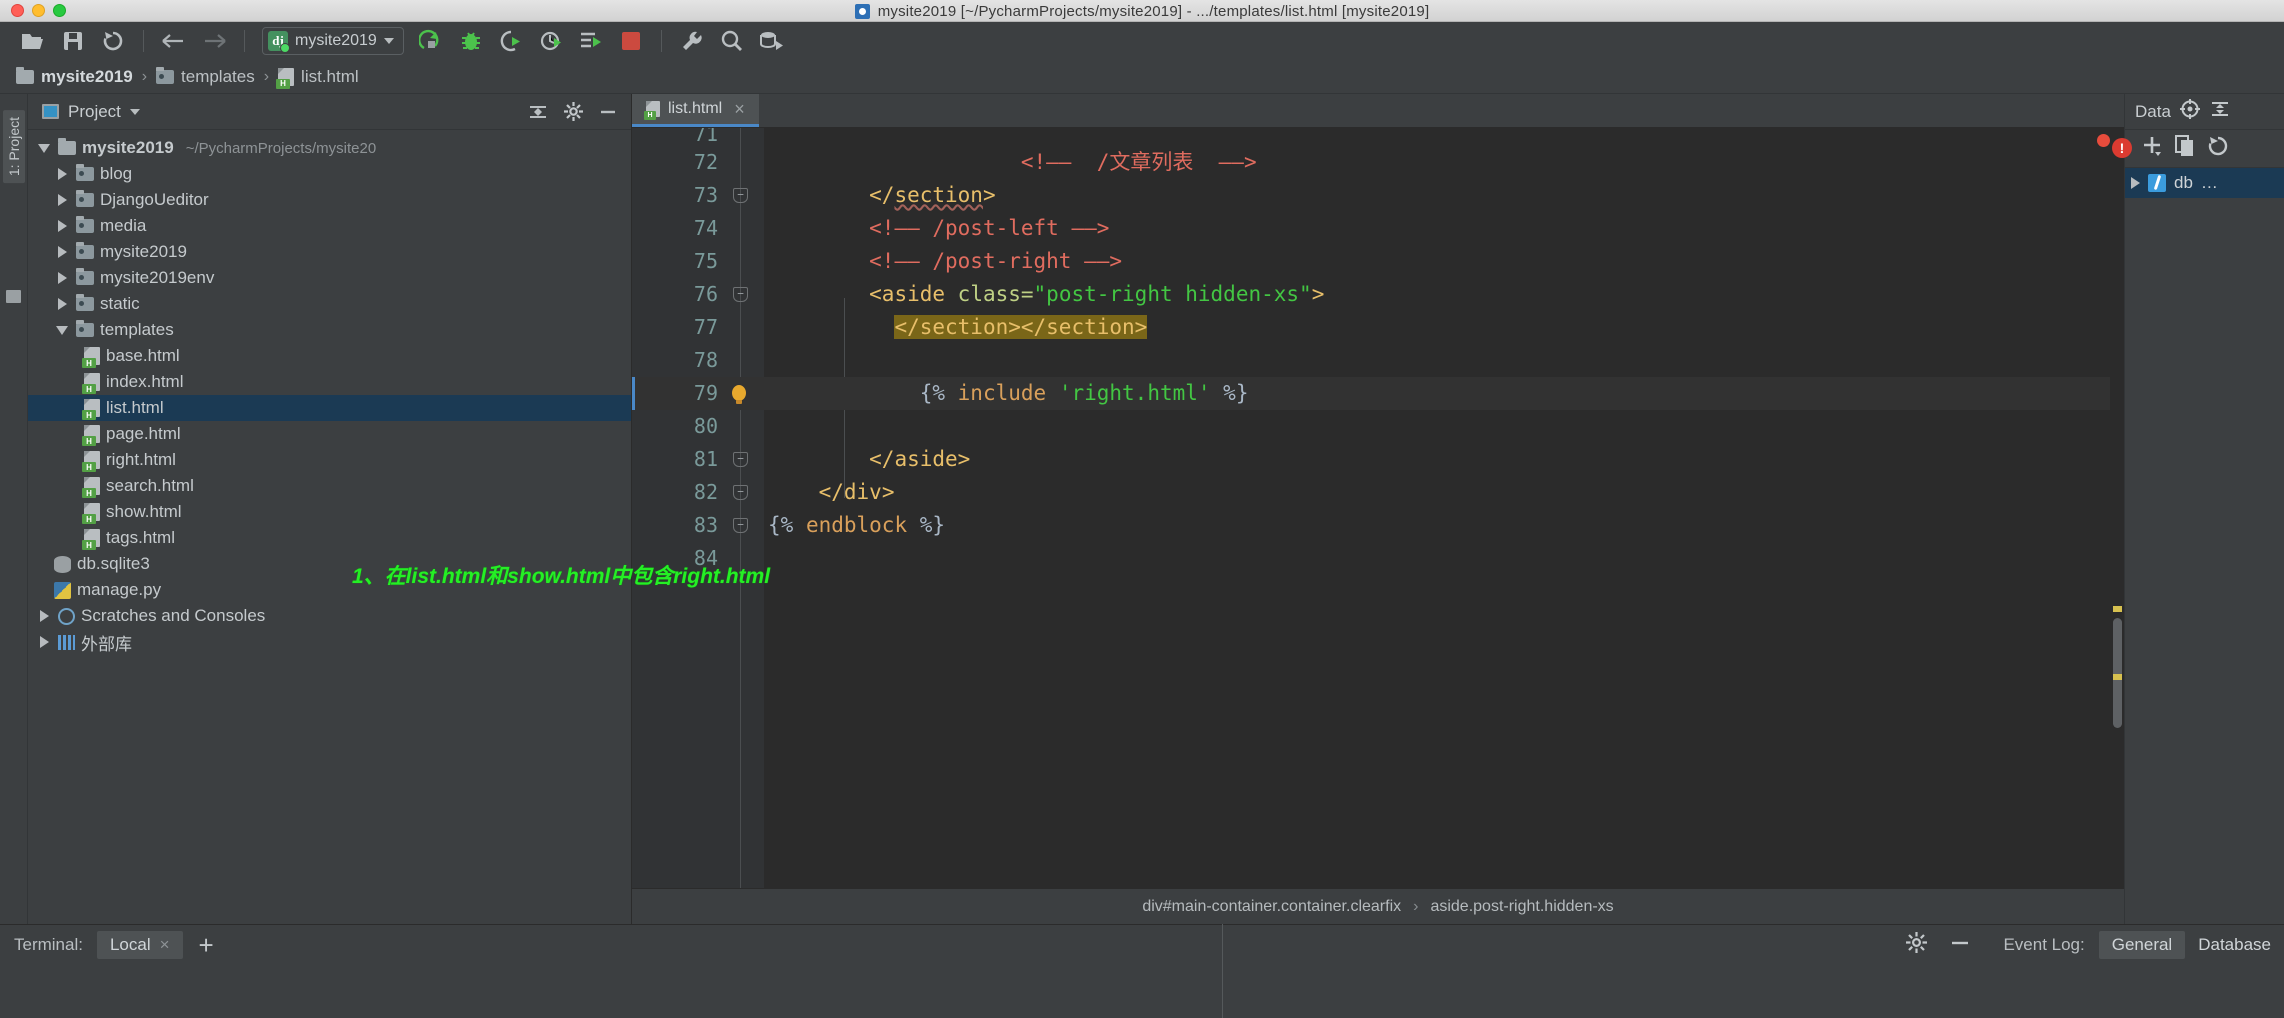 Image resolution: width=2284 pixels, height=1018 pixels. What do you see at coordinates (1378, 426) in the screenshot?
I see `code-line-80: 80` at bounding box center [1378, 426].